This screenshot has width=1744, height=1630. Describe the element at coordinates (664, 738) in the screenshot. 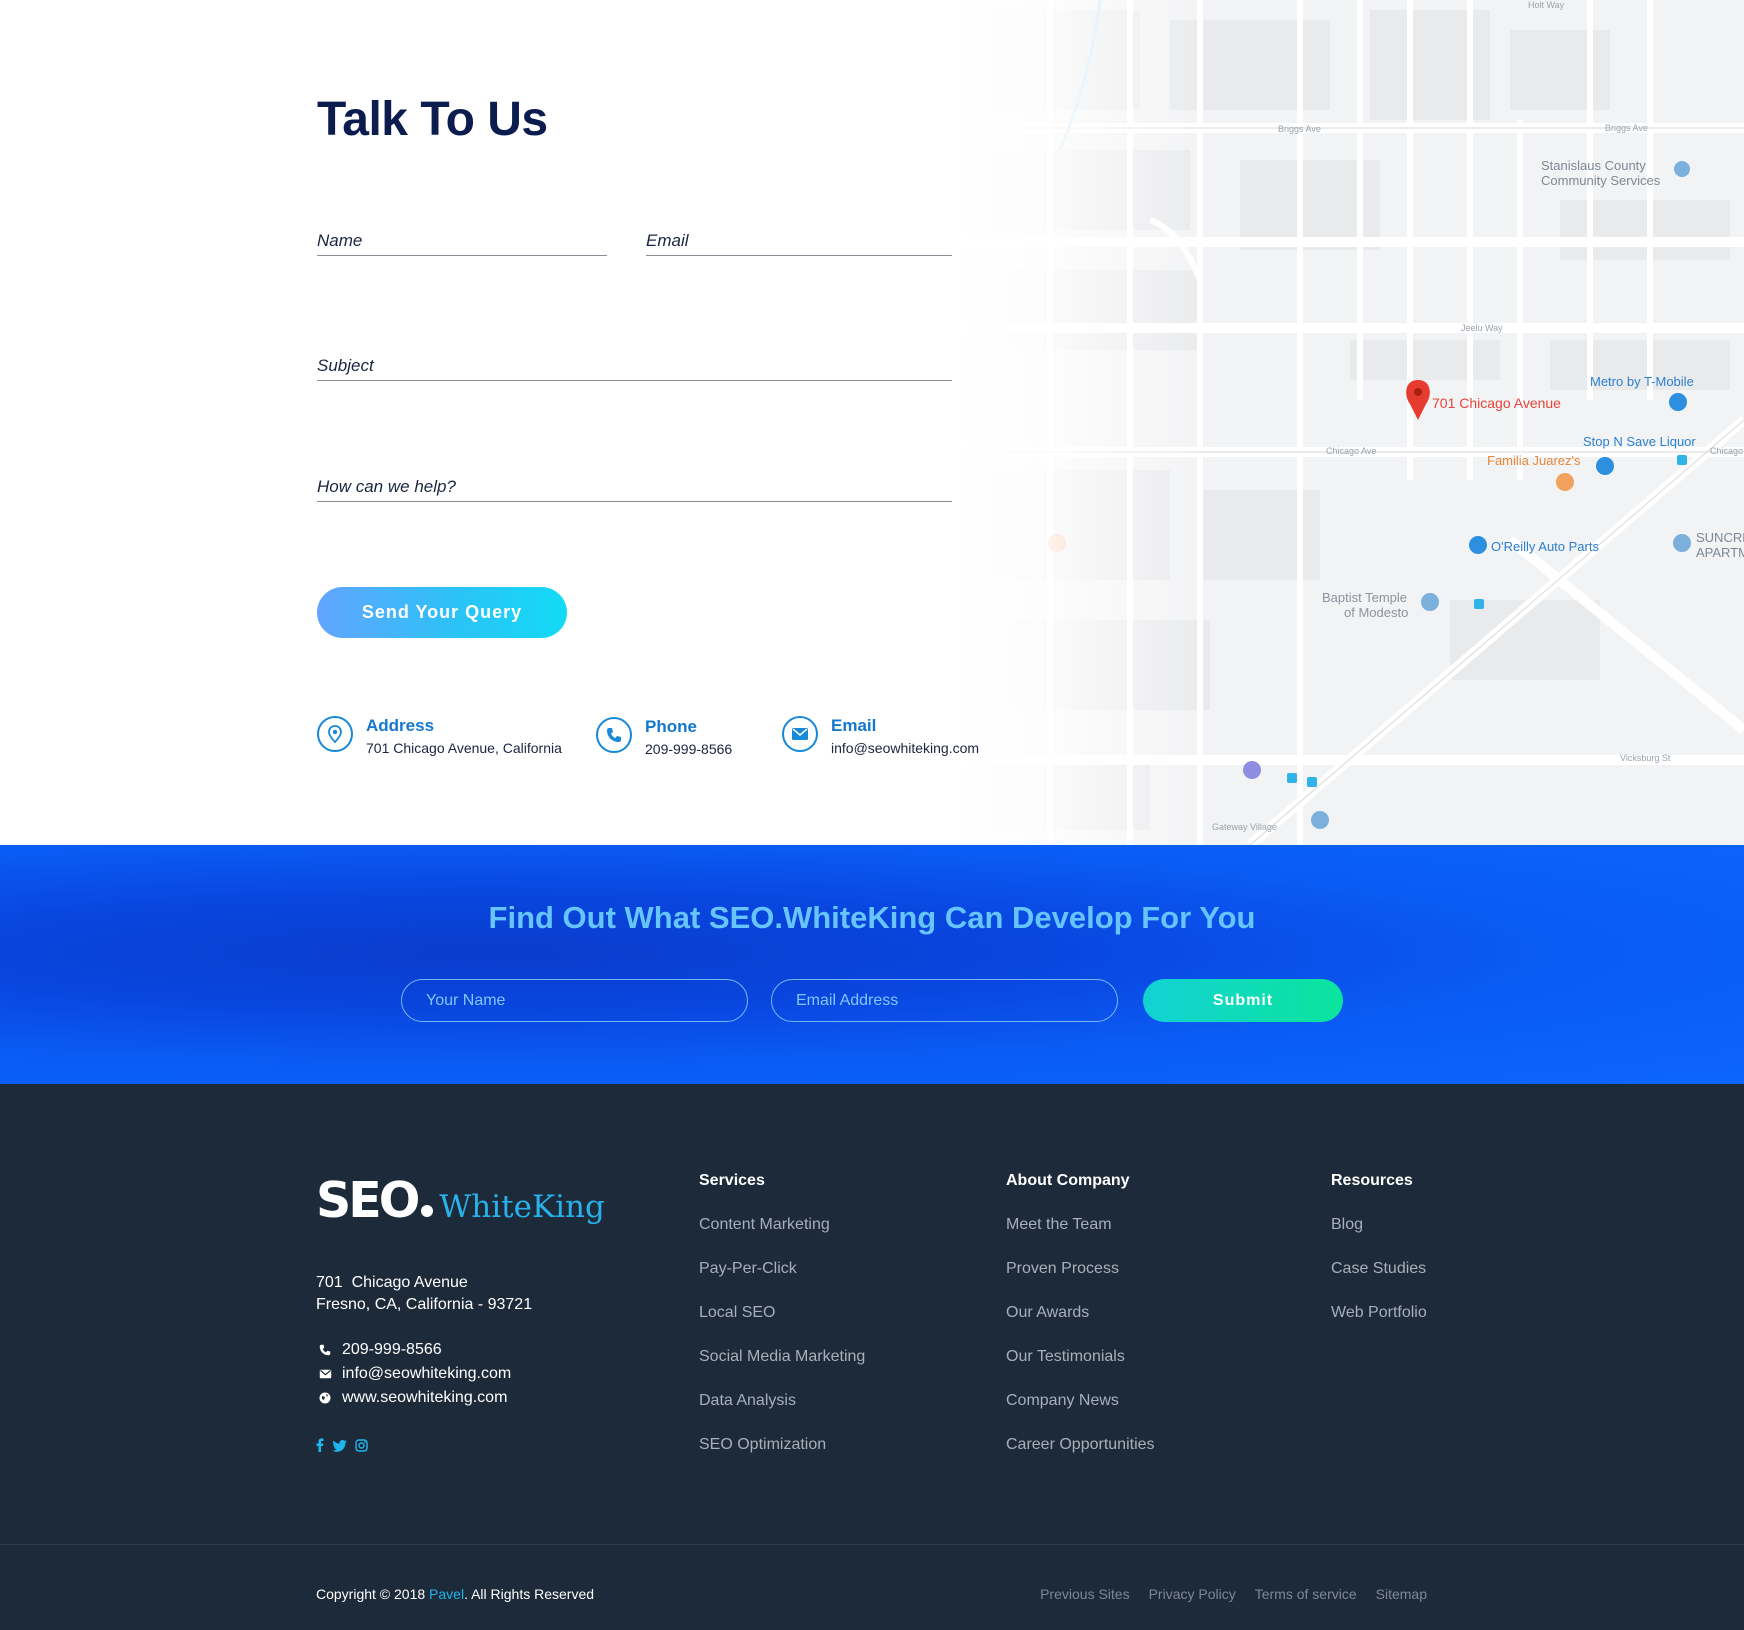

I see `phone-info: Phone 209-999-8566` at that location.